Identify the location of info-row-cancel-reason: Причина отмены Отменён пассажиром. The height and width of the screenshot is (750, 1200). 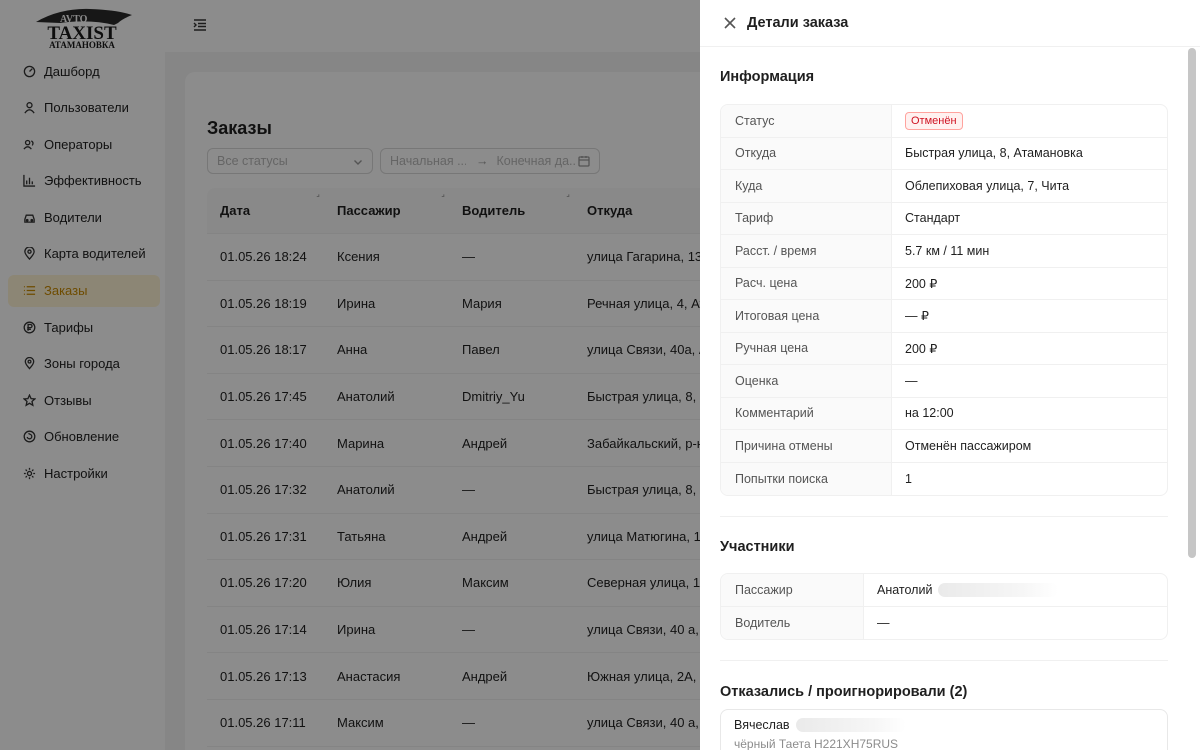
(944, 446).